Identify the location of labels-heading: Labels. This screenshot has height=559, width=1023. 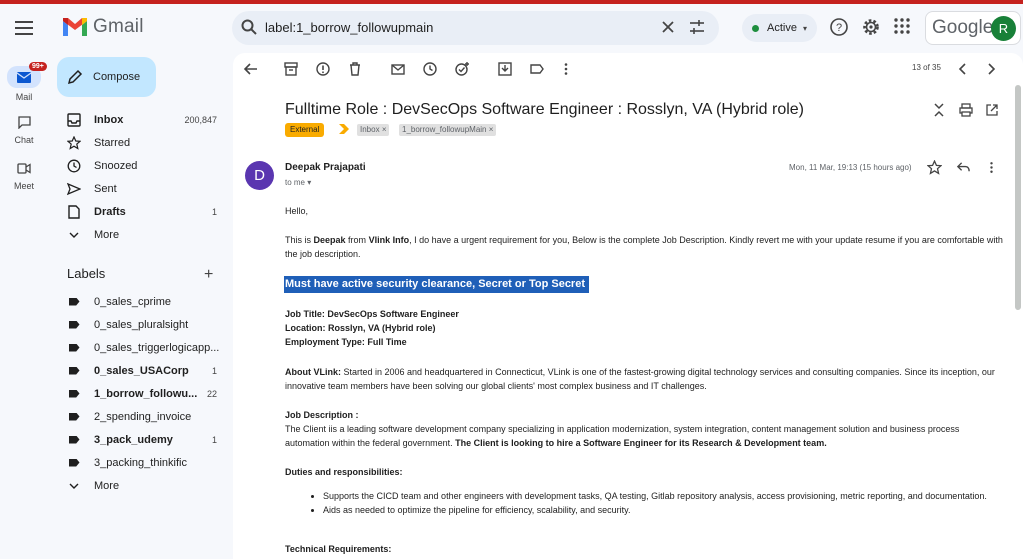
(86, 273).